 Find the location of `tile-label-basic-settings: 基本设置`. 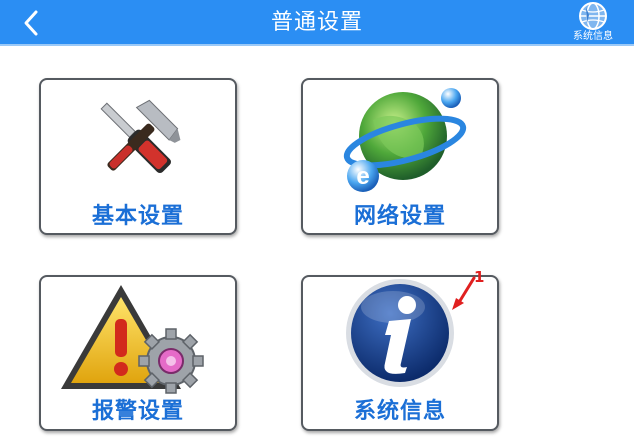

tile-label-basic-settings: 基本设置 is located at coordinates (137, 216).